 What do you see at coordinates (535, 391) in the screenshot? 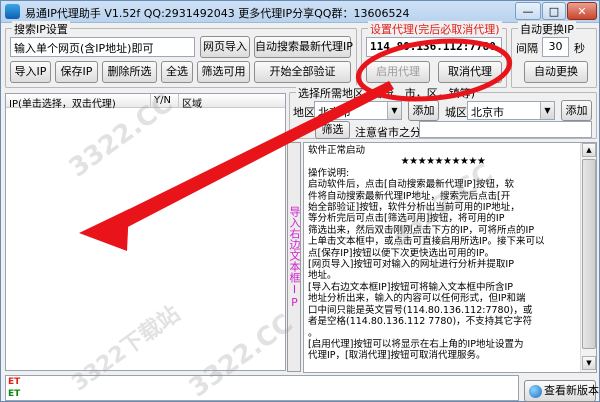
I see `globe-icon` at bounding box center [535, 391].